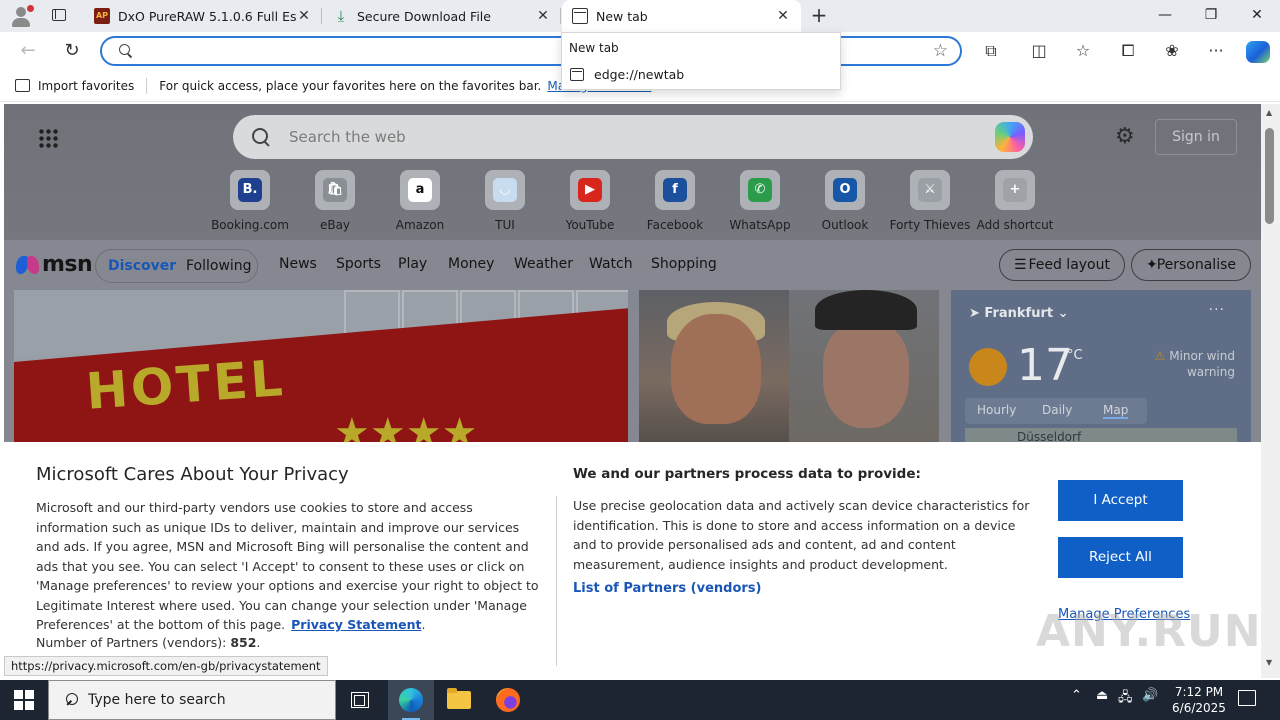 The height and width of the screenshot is (720, 1280). What do you see at coordinates (1187, 364) in the screenshot?
I see `weather-warning: ⚠ Minor wind warning` at bounding box center [1187, 364].